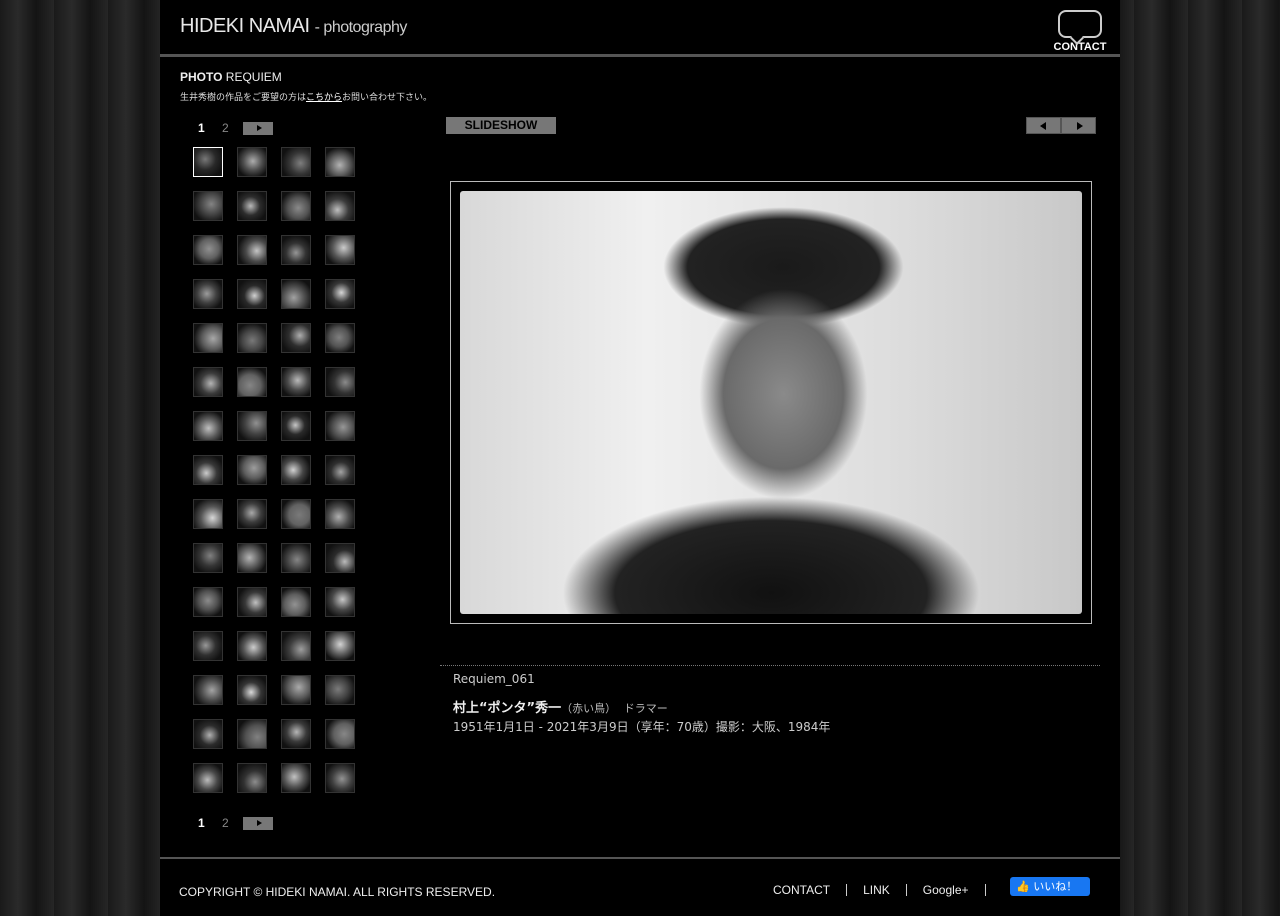 The height and width of the screenshot is (916, 1280). Describe the element at coordinates (1043, 125) in the screenshot. I see `prev-photo-button` at that location.